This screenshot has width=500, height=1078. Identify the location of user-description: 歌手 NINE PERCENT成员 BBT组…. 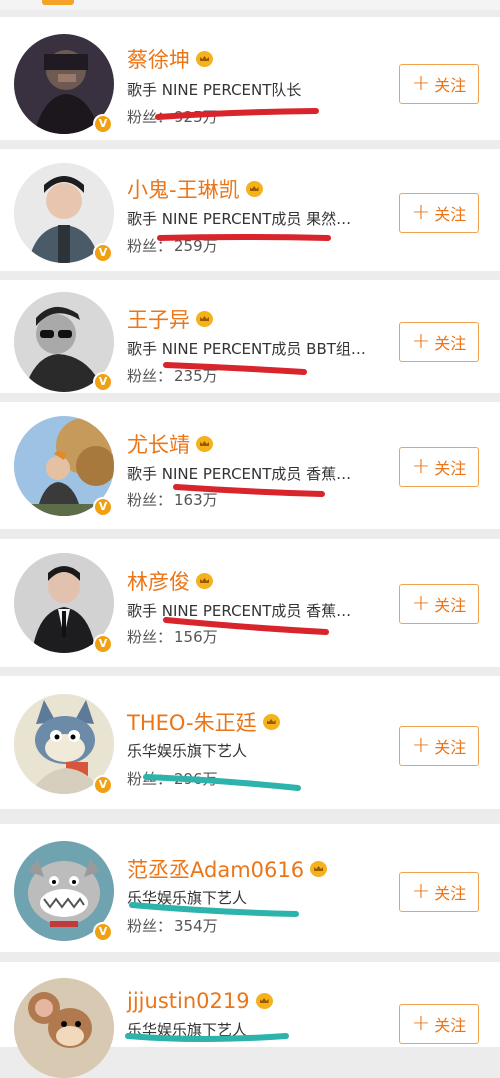
(246, 349).